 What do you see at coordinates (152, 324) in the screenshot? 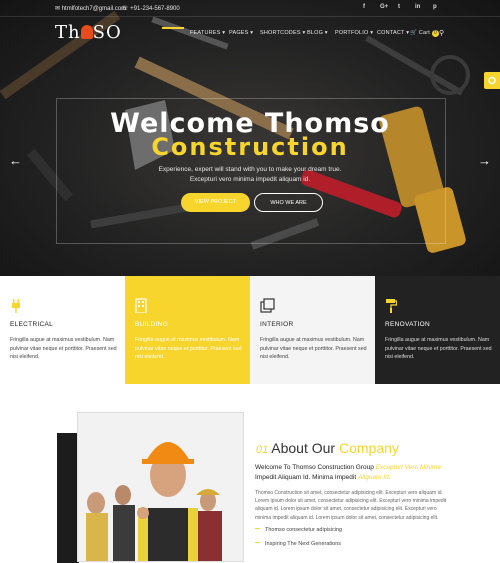
I see `service-title: BUILDING` at bounding box center [152, 324].